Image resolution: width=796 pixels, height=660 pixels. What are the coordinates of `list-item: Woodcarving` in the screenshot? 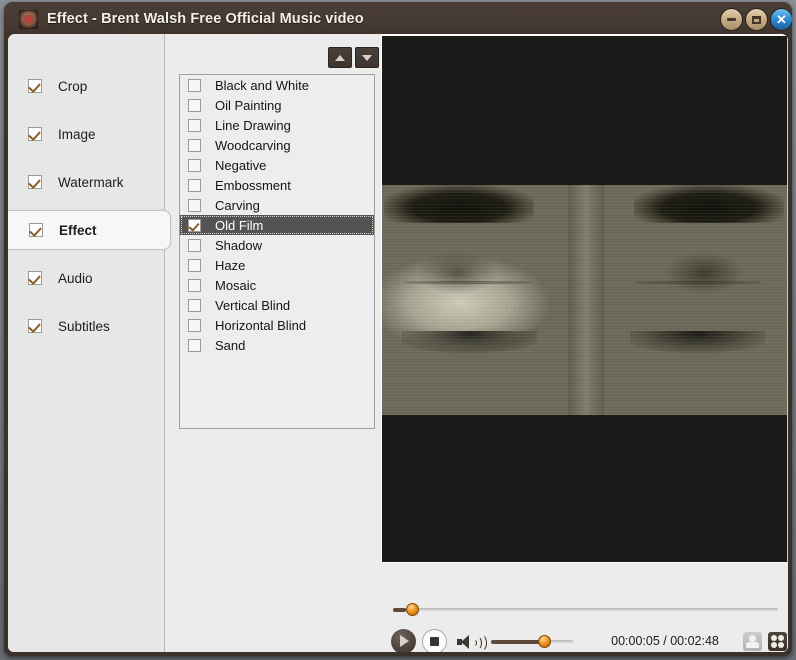 It's located at (277, 145).